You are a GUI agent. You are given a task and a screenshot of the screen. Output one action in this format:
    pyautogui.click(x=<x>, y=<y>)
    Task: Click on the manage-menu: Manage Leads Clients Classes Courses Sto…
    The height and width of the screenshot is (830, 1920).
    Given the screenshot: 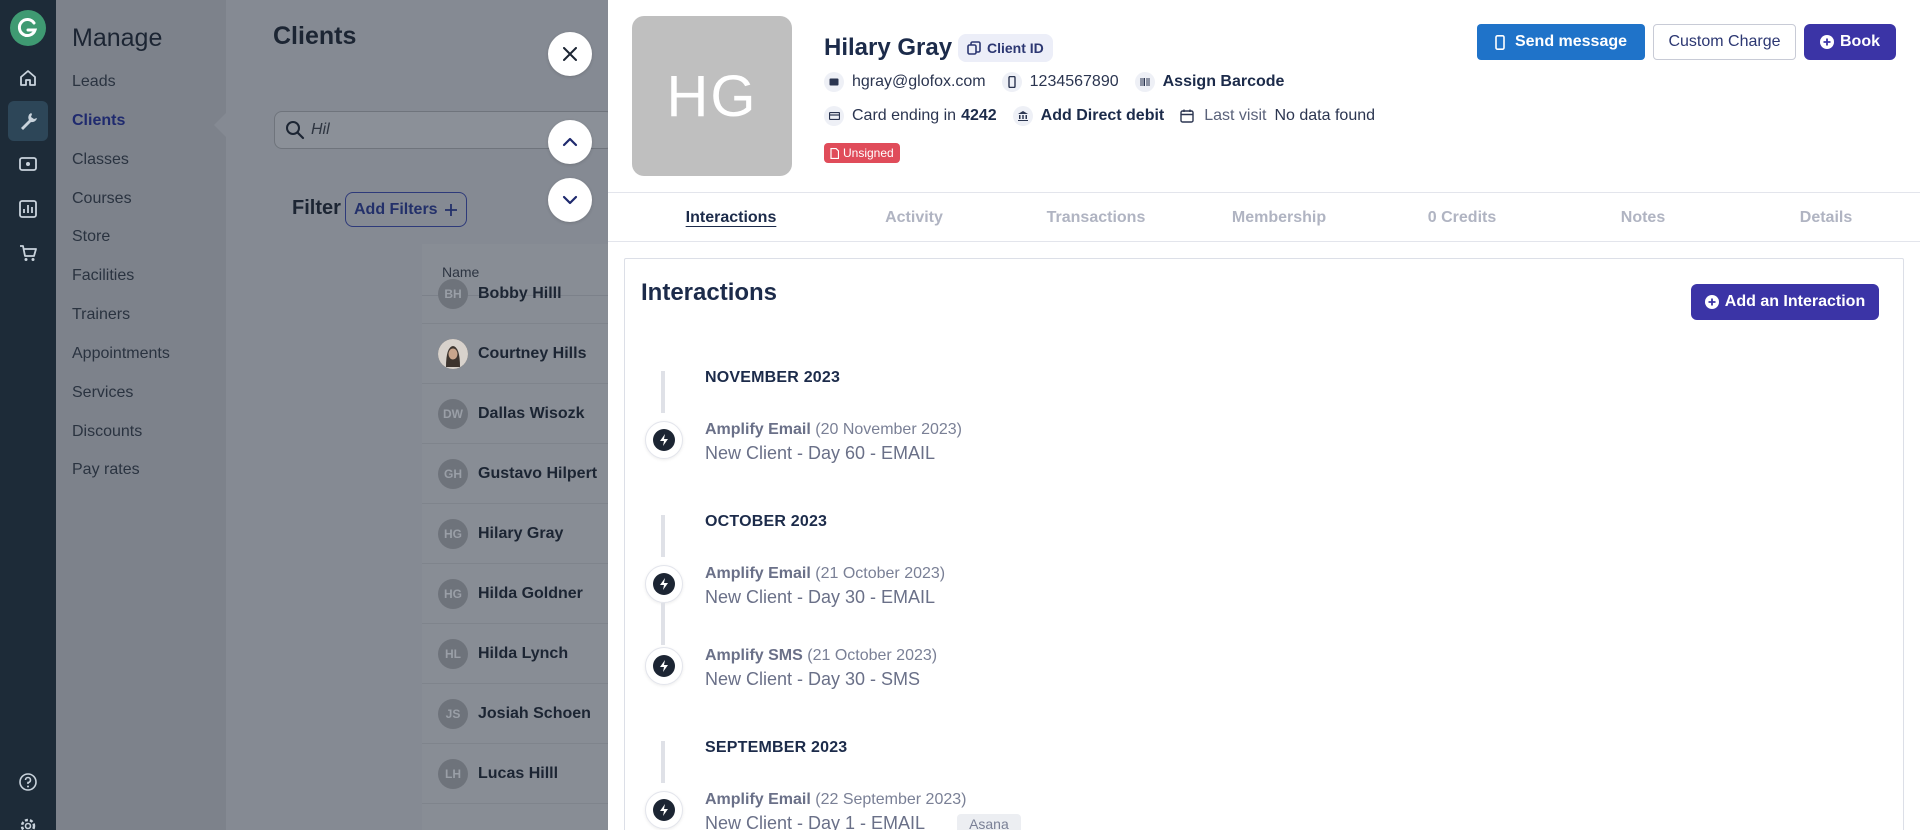 What is the action you would take?
    pyautogui.click(x=141, y=415)
    